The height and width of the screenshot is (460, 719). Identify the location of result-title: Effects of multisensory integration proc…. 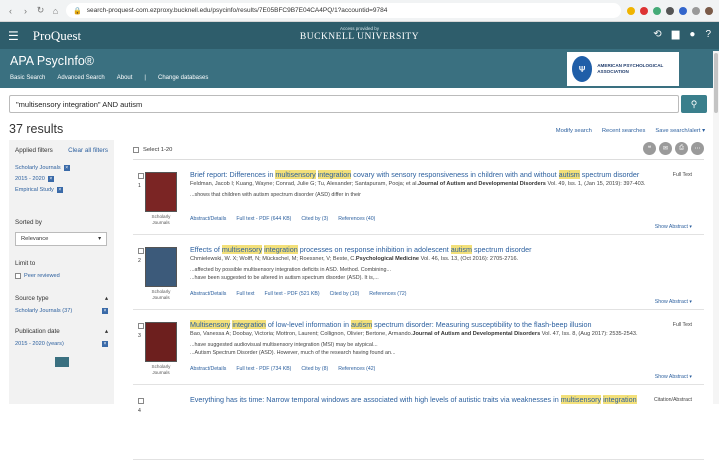
(420, 249).